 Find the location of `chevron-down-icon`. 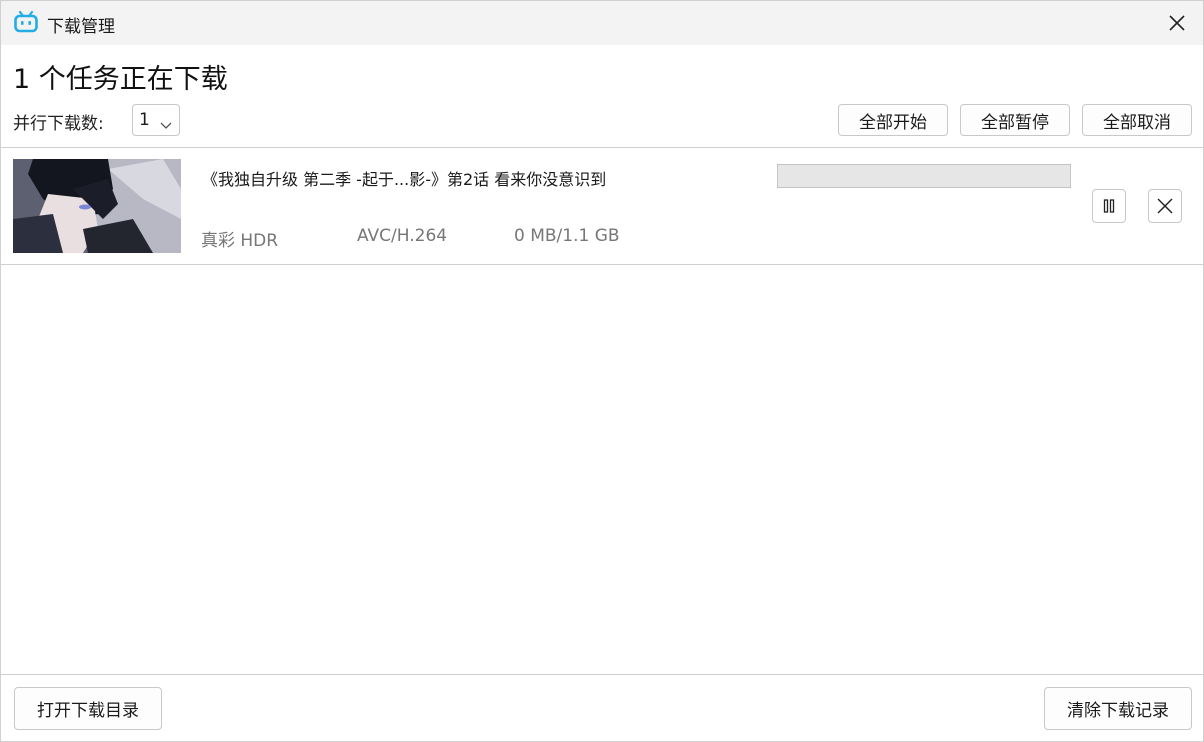

chevron-down-icon is located at coordinates (166, 125).